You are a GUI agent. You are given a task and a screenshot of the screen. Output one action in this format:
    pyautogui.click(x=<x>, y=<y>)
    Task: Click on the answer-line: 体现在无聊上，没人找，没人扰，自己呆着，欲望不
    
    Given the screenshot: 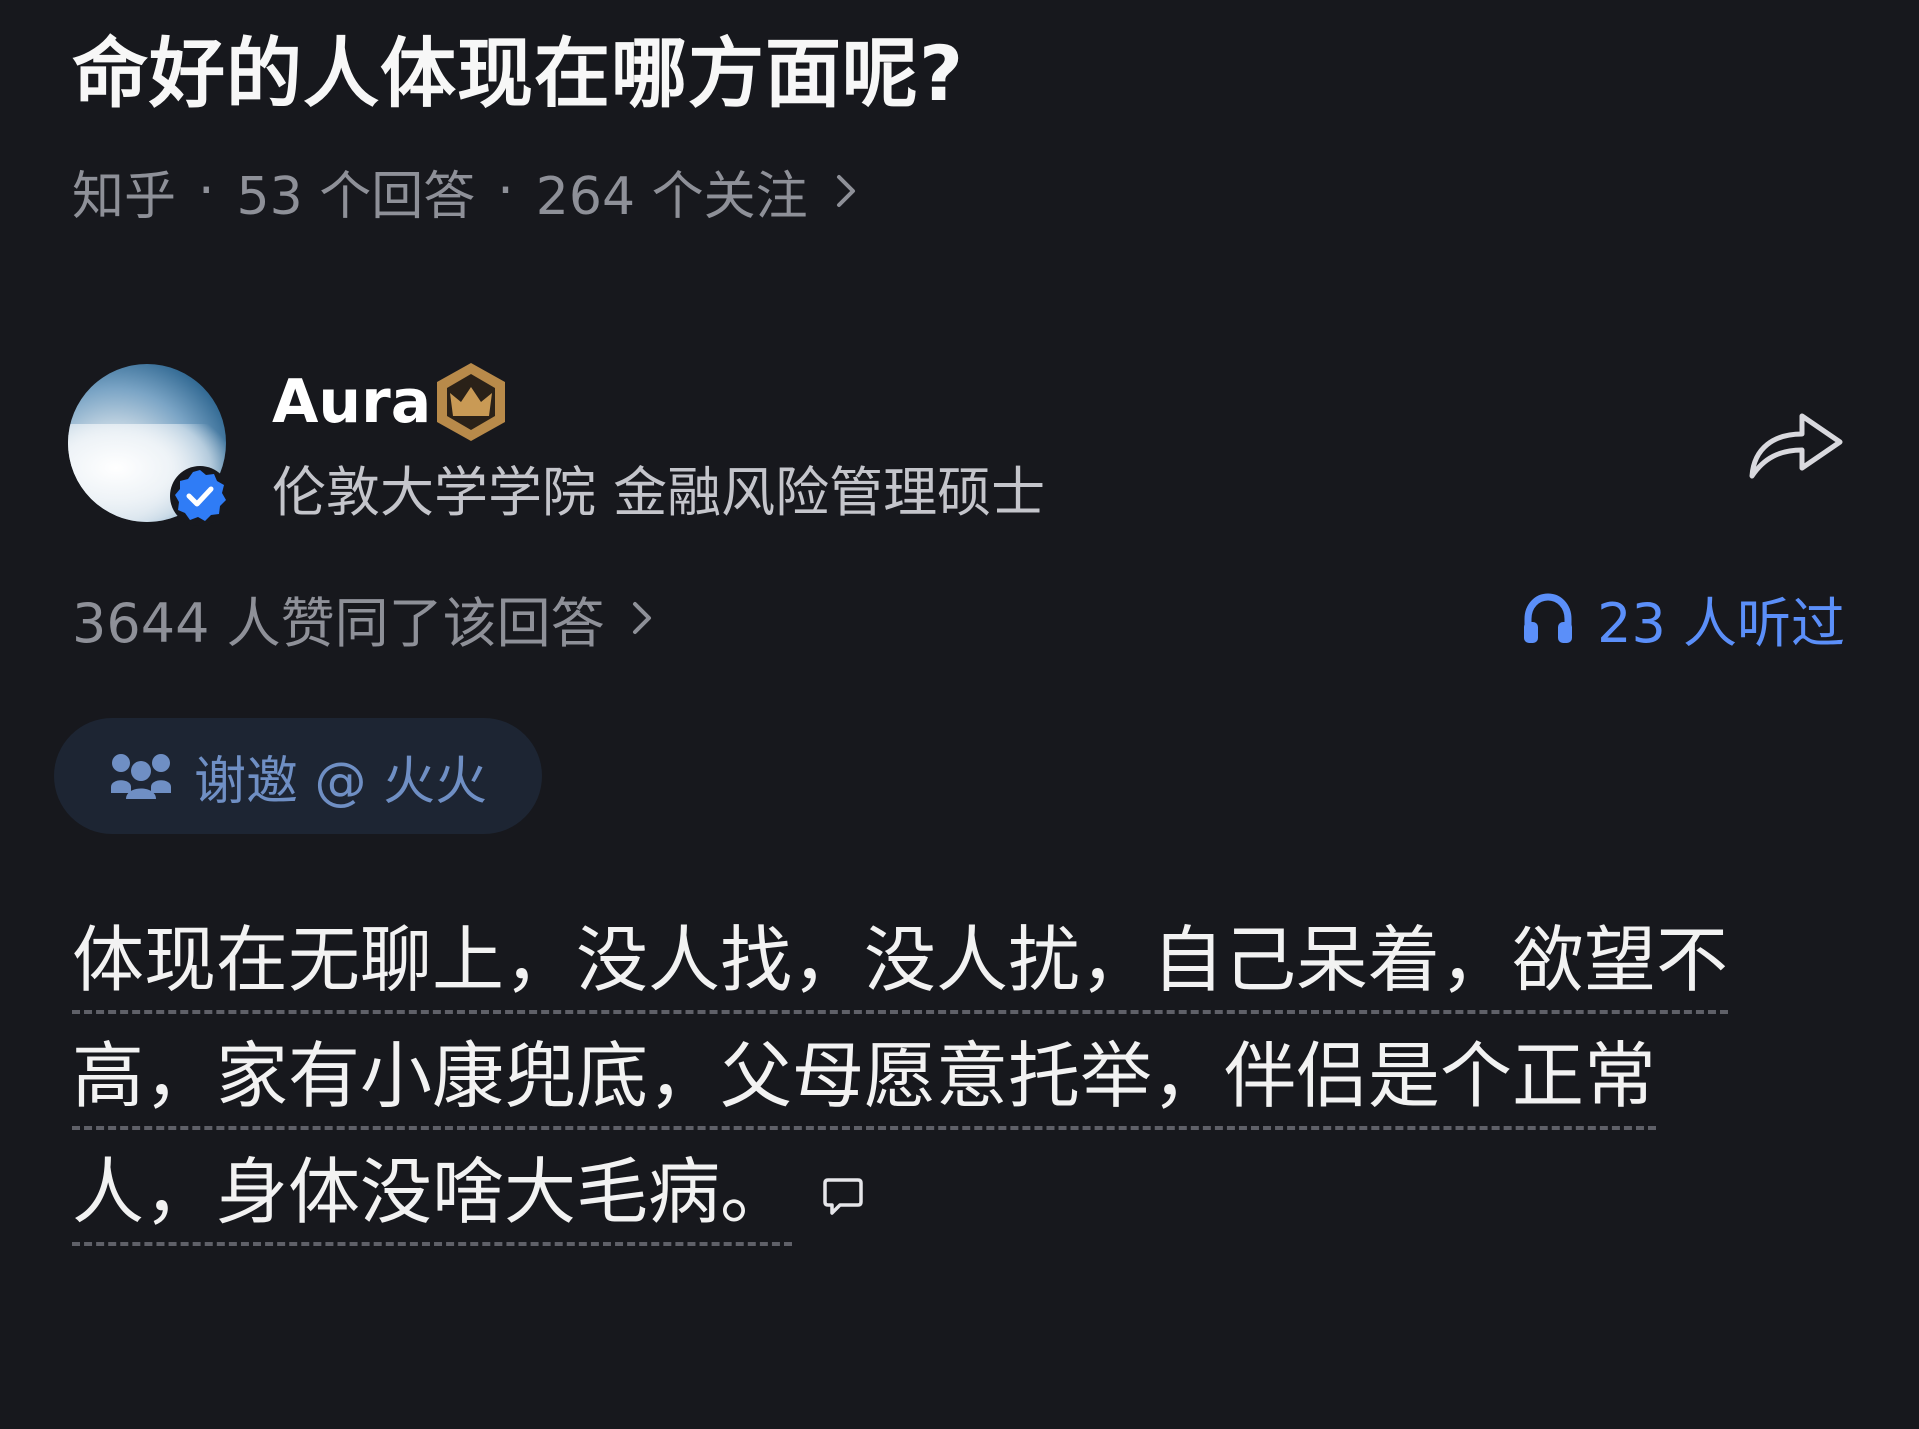 What is the action you would take?
    pyautogui.click(x=932, y=970)
    